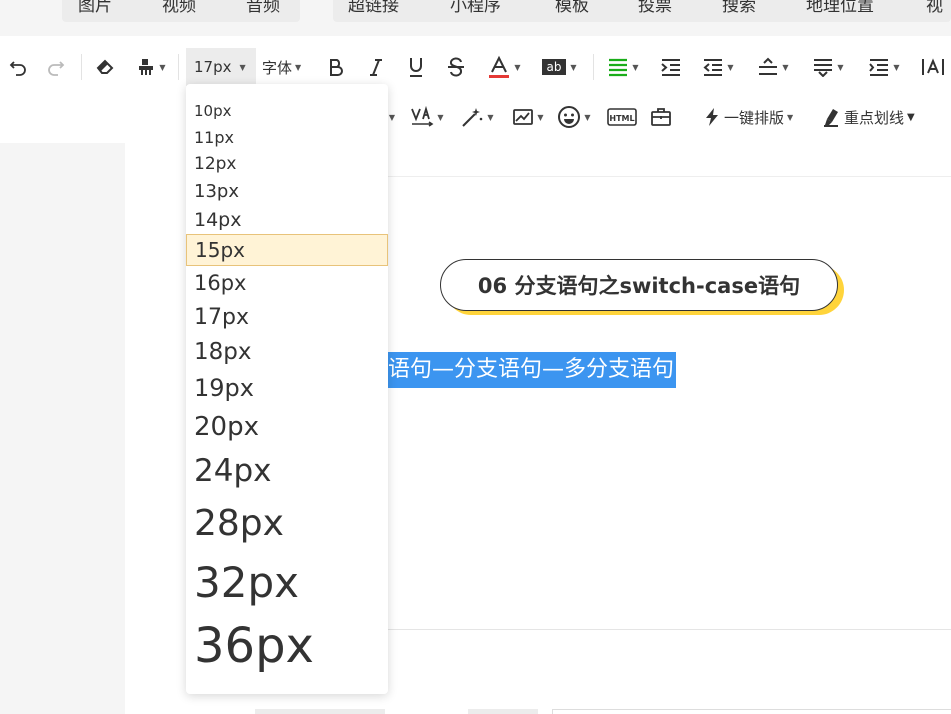  What do you see at coordinates (831, 118) in the screenshot?
I see `marker-icon` at bounding box center [831, 118].